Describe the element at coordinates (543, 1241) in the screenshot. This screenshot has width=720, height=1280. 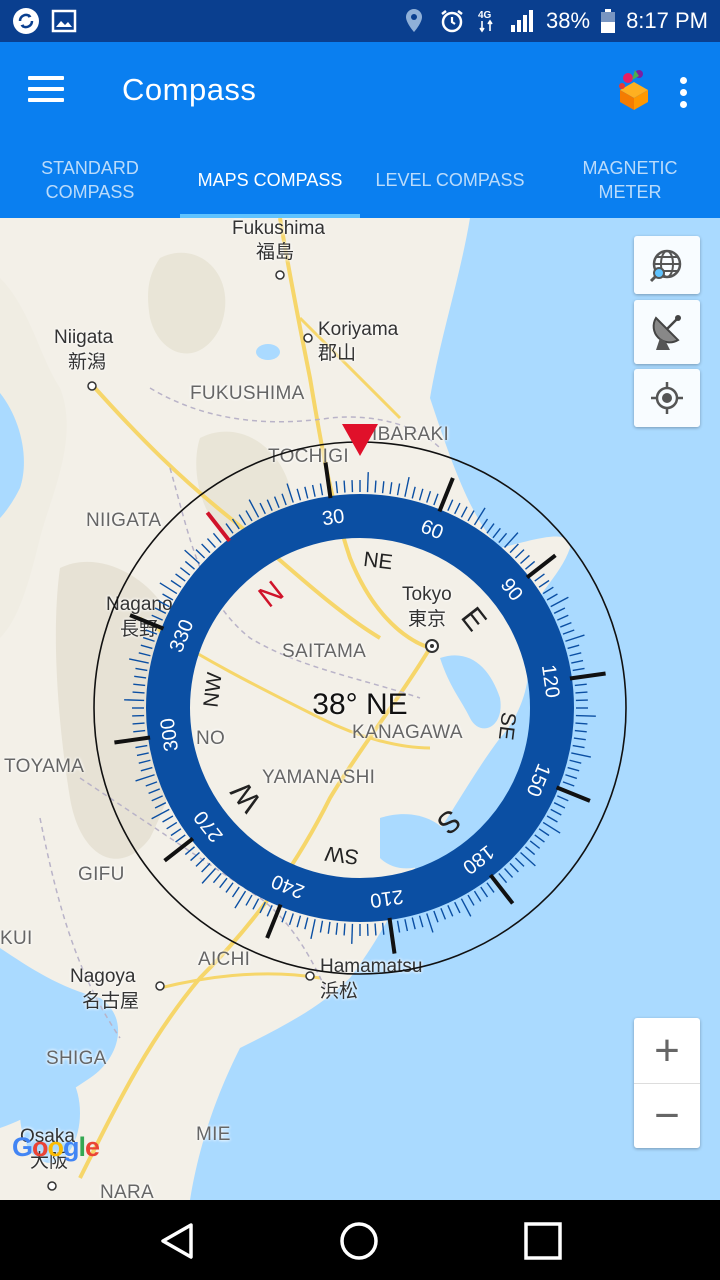
I see `recents-icon` at that location.